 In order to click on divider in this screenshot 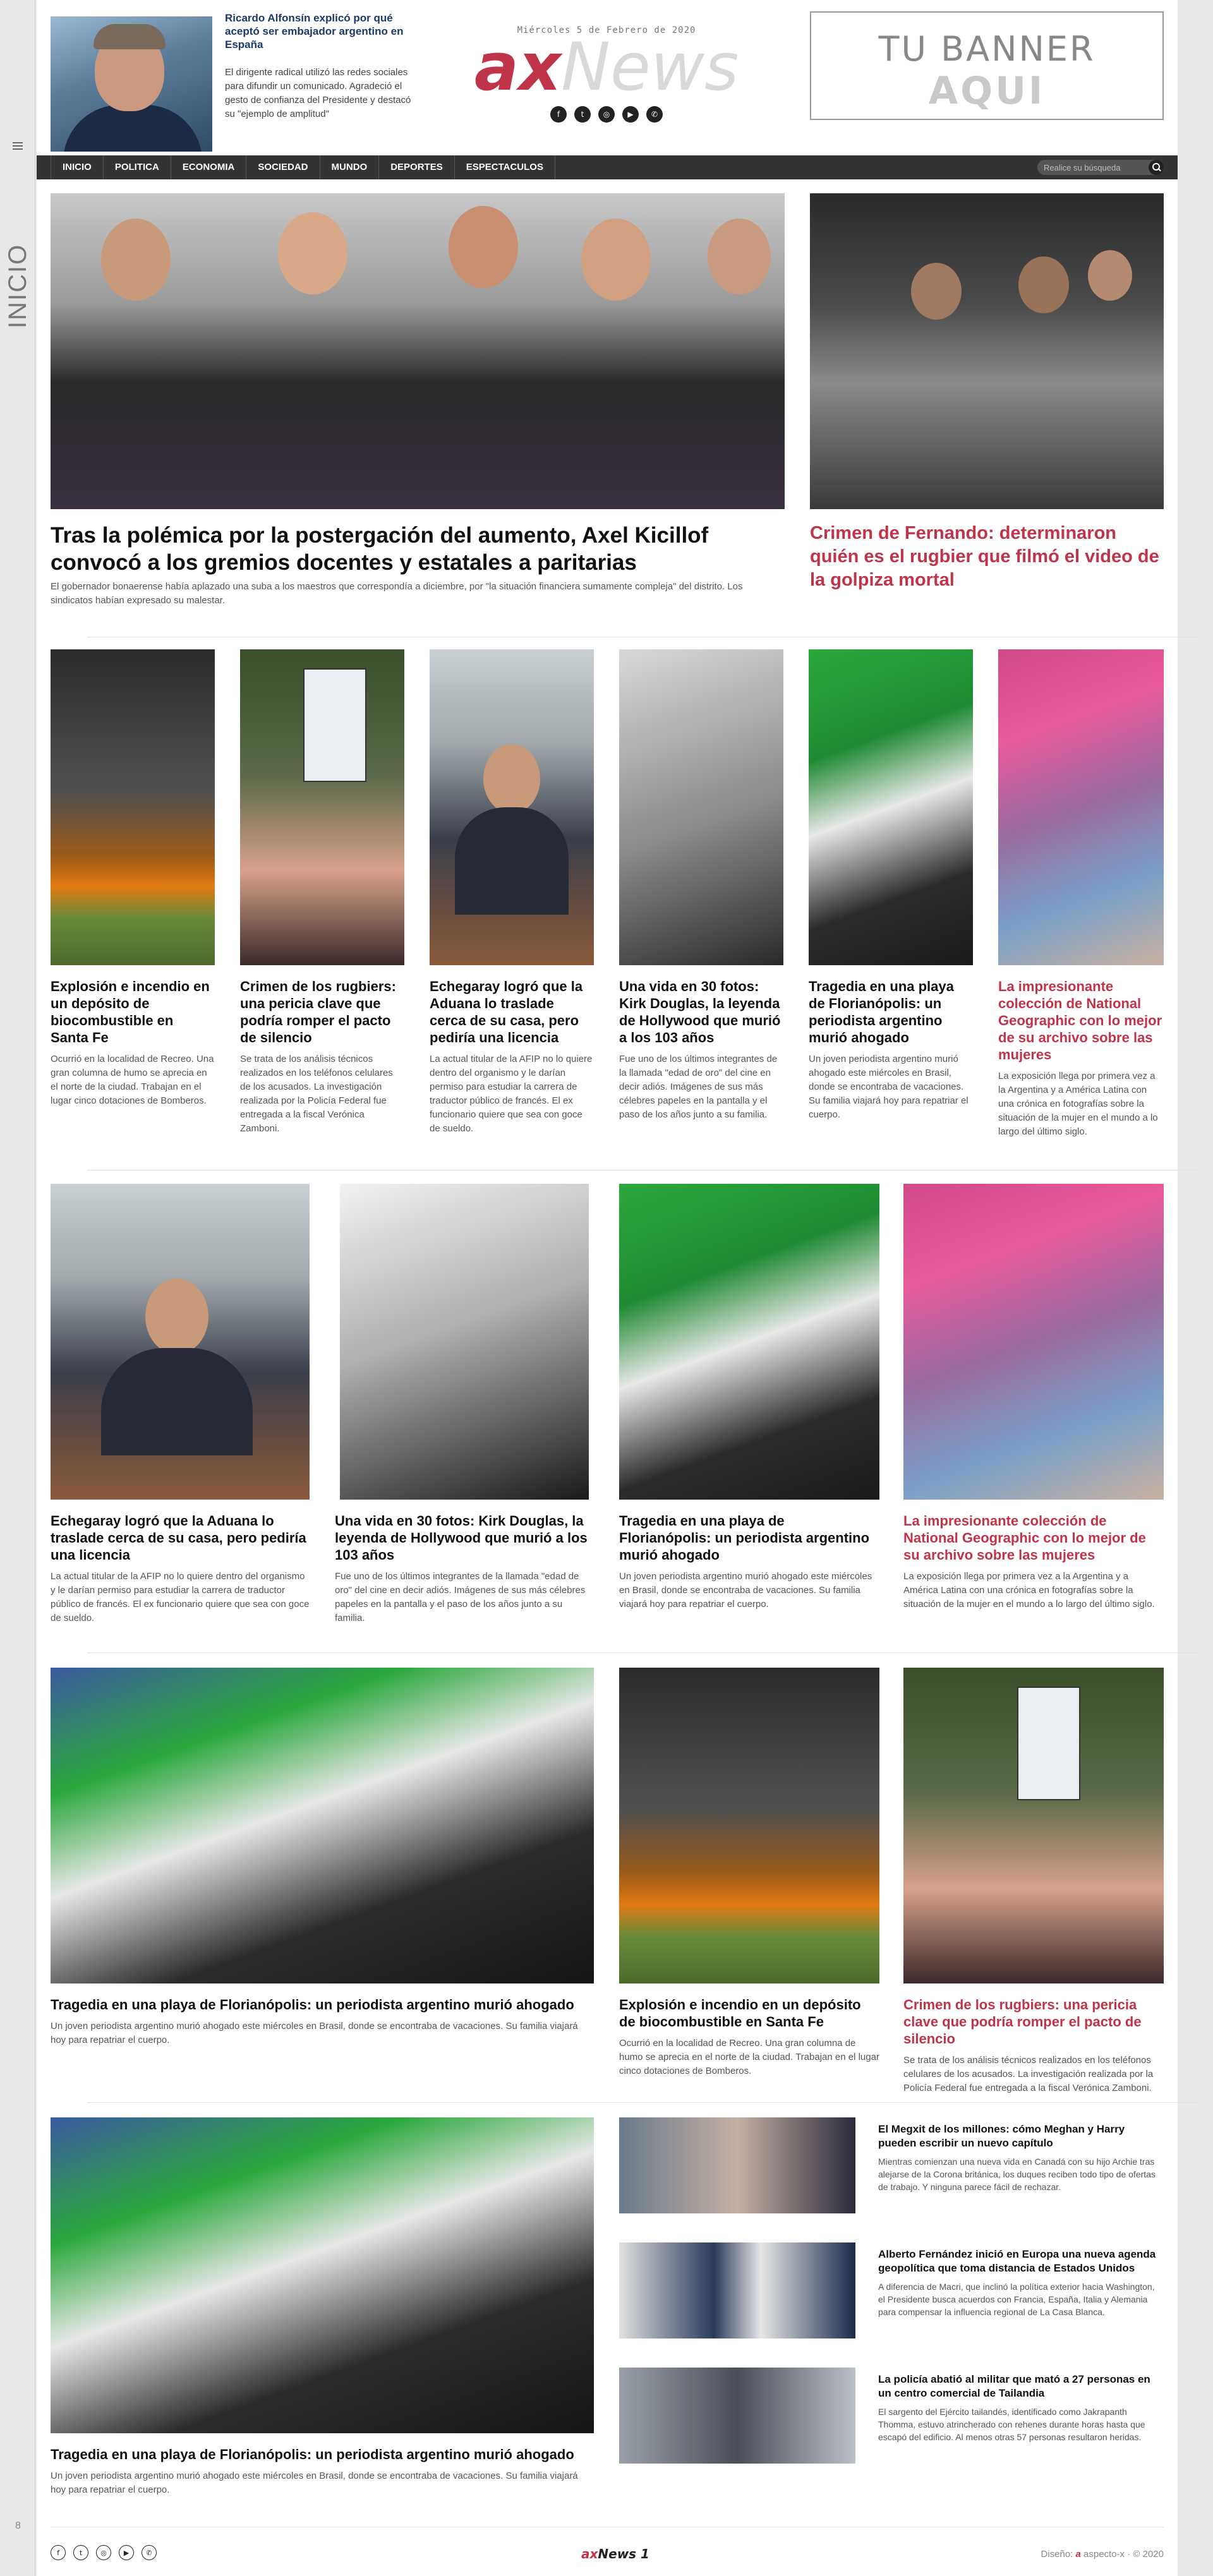, I will do `click(643, 1170)`.